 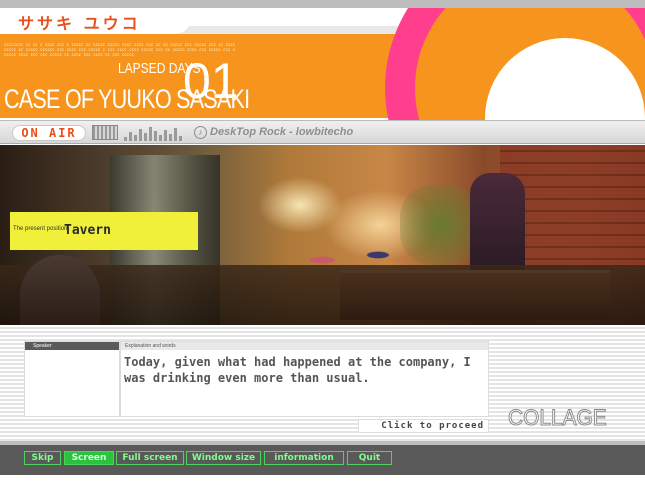 I want to click on full-screen-button: Full screen, so click(x=150, y=458).